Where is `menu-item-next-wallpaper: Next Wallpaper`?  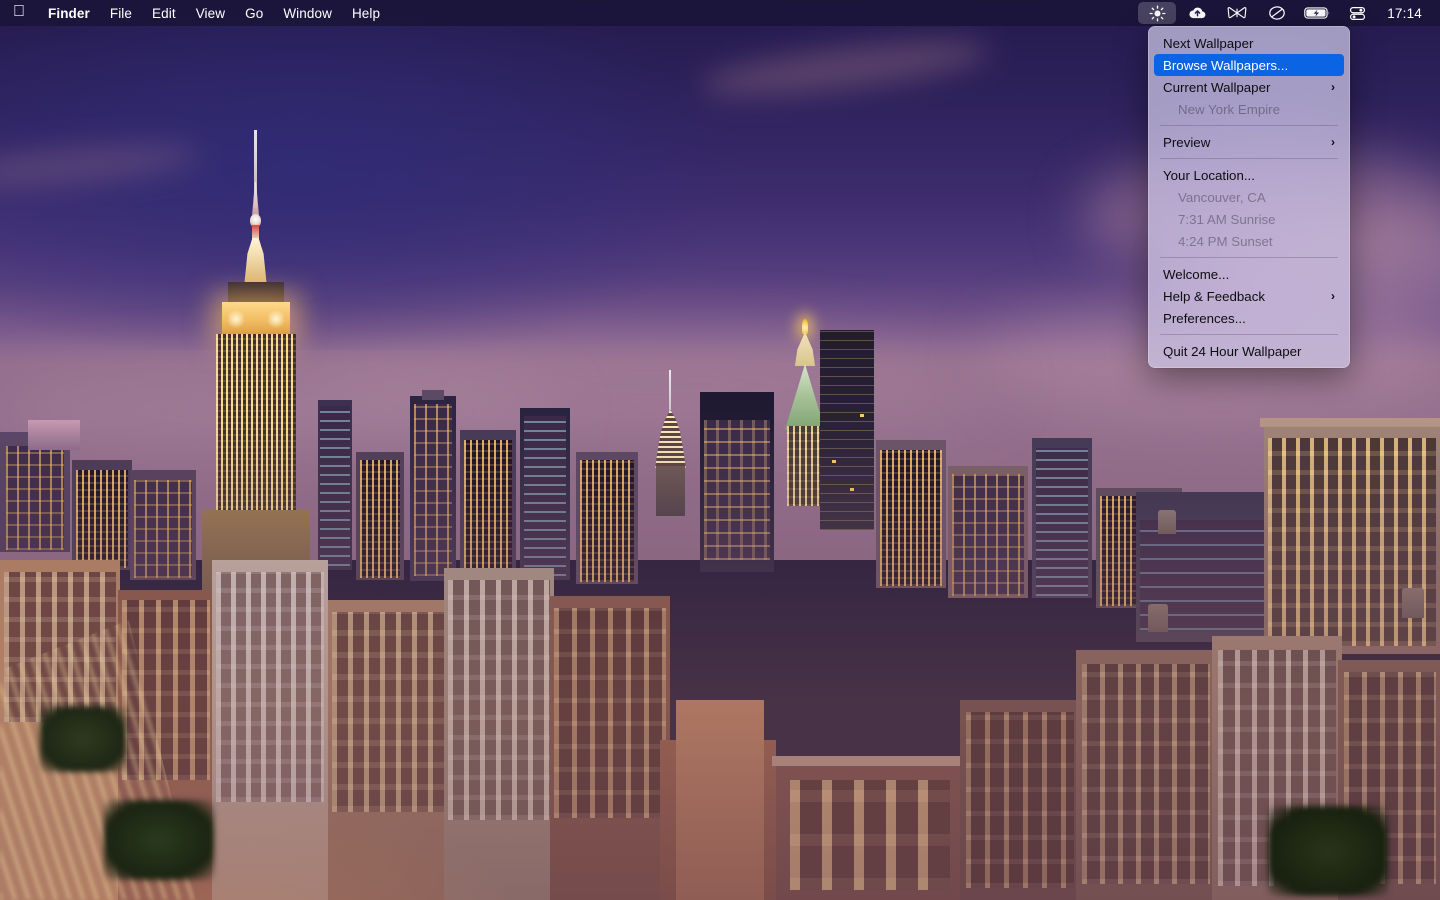 menu-item-next-wallpaper: Next Wallpaper is located at coordinates (1249, 43).